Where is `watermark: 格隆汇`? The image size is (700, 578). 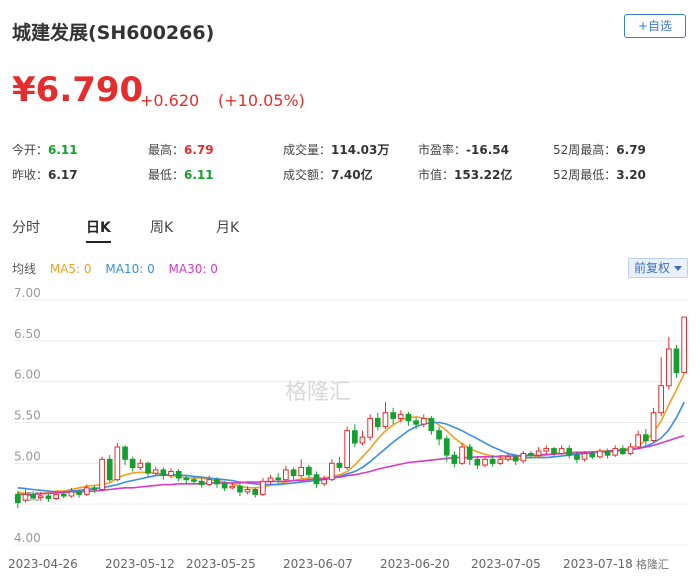 watermark: 格隆汇 is located at coordinates (318, 392).